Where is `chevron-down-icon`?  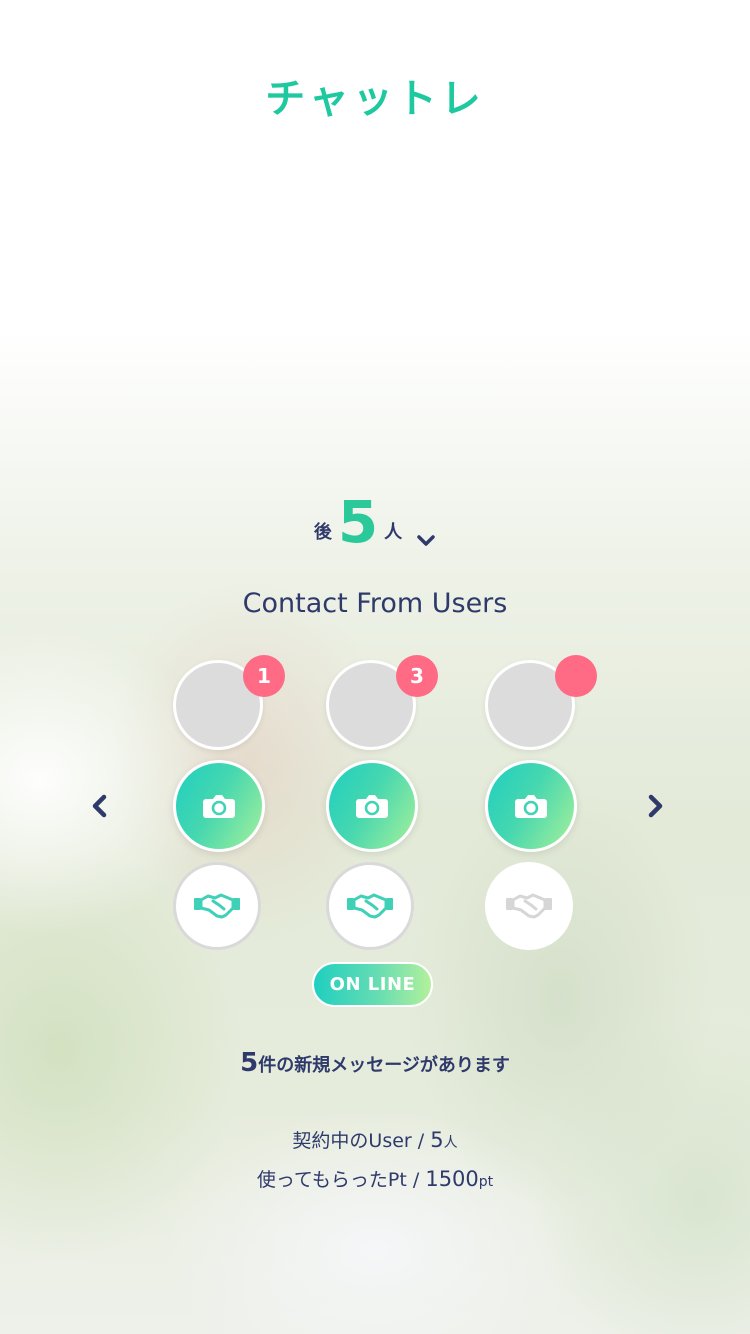 chevron-down-icon is located at coordinates (426, 541).